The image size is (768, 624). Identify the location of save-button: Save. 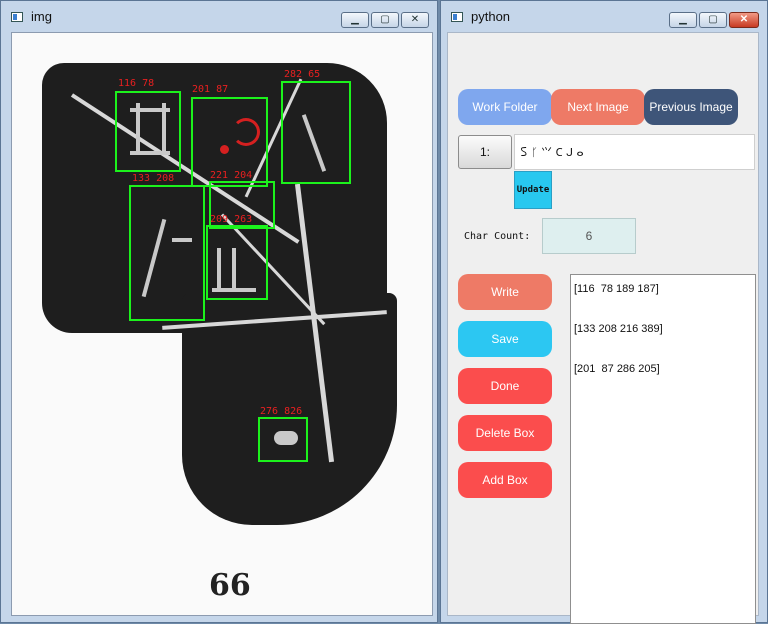
(505, 339).